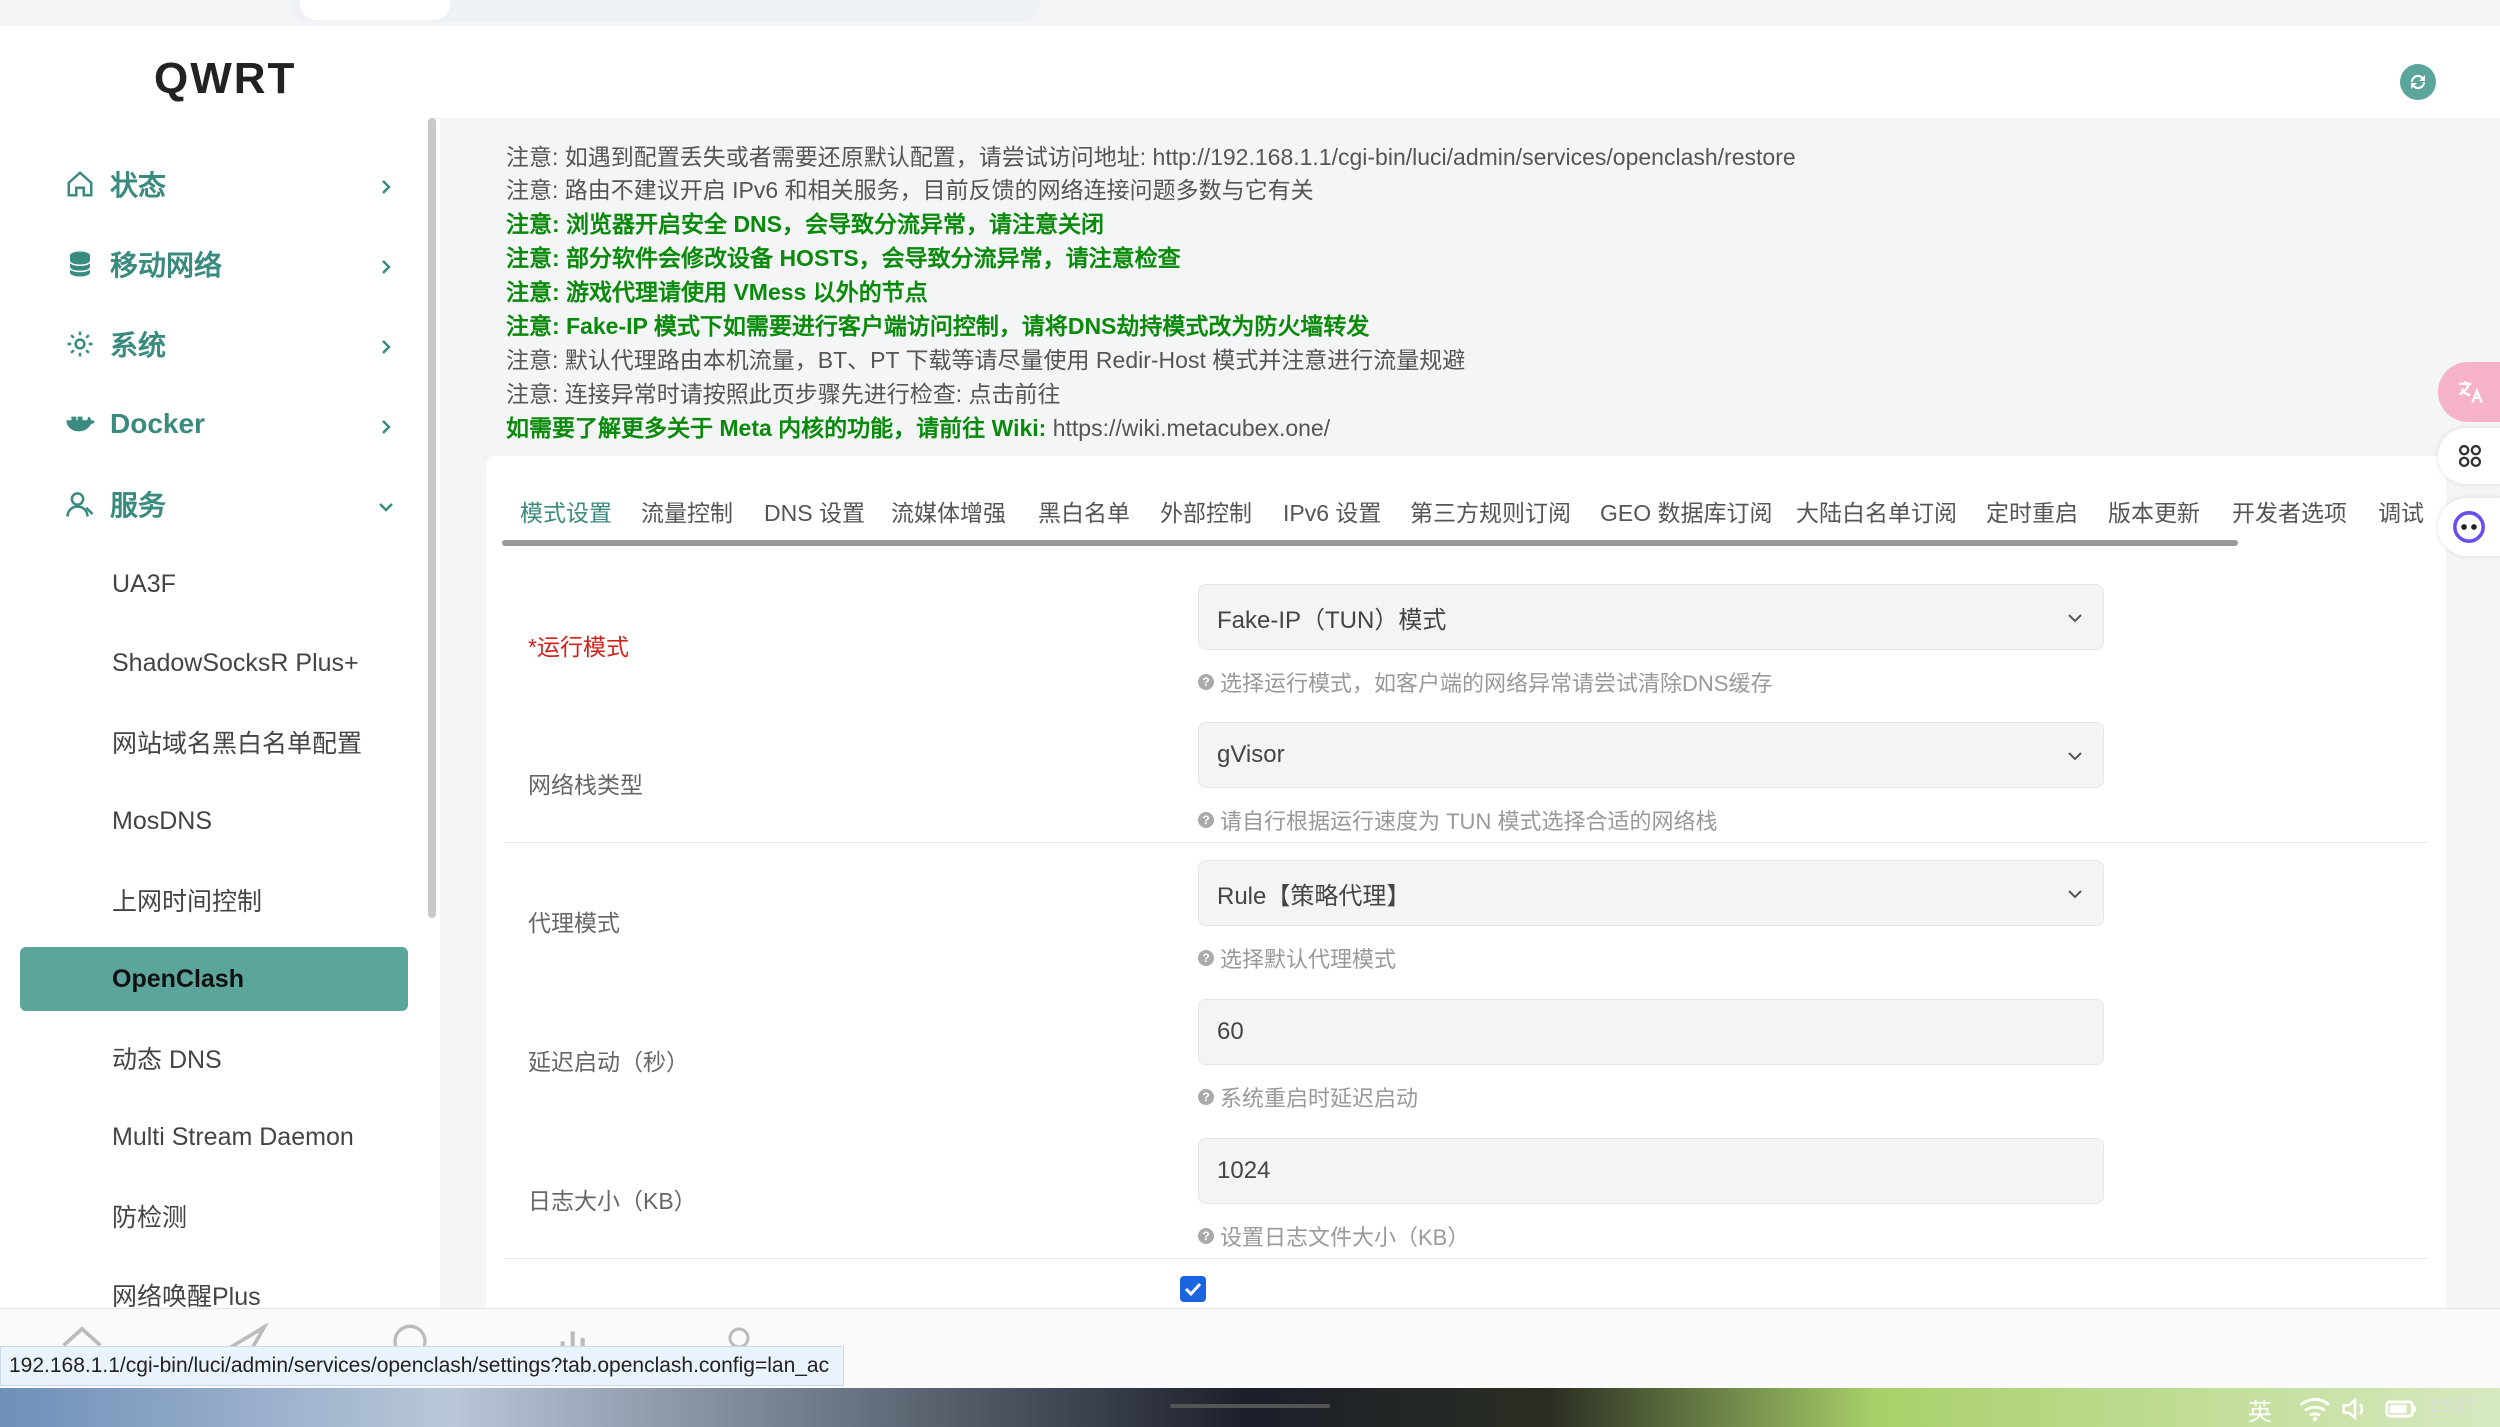 This screenshot has height=1427, width=2500. Describe the element at coordinates (1250, 72) in the screenshot. I see `app-header: QWRT` at that location.